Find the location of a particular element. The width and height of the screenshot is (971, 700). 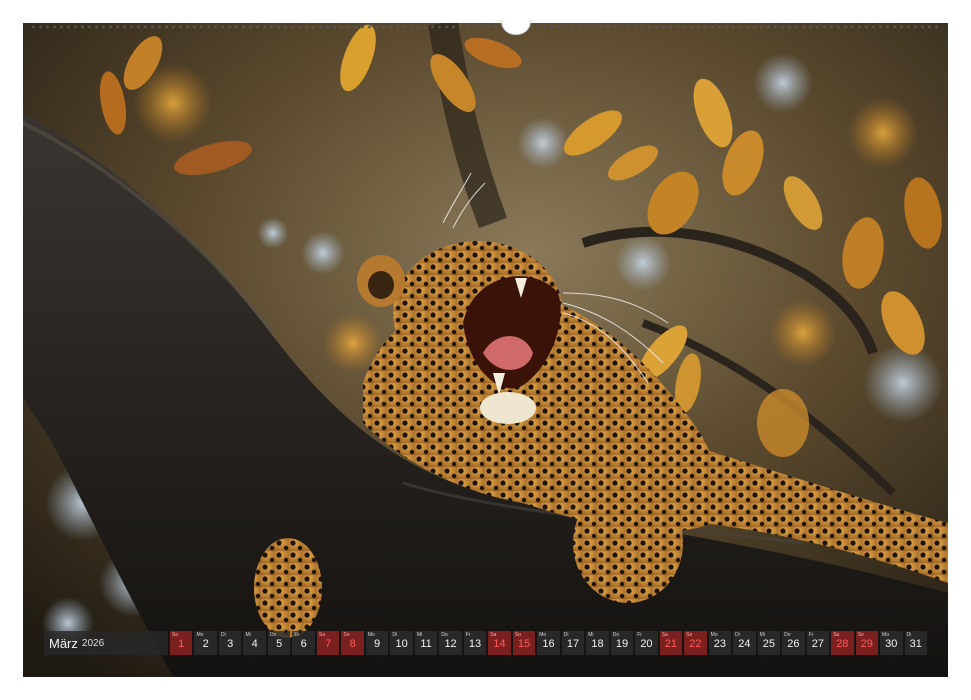

day-cell: Fr 6 is located at coordinates (303, 643).